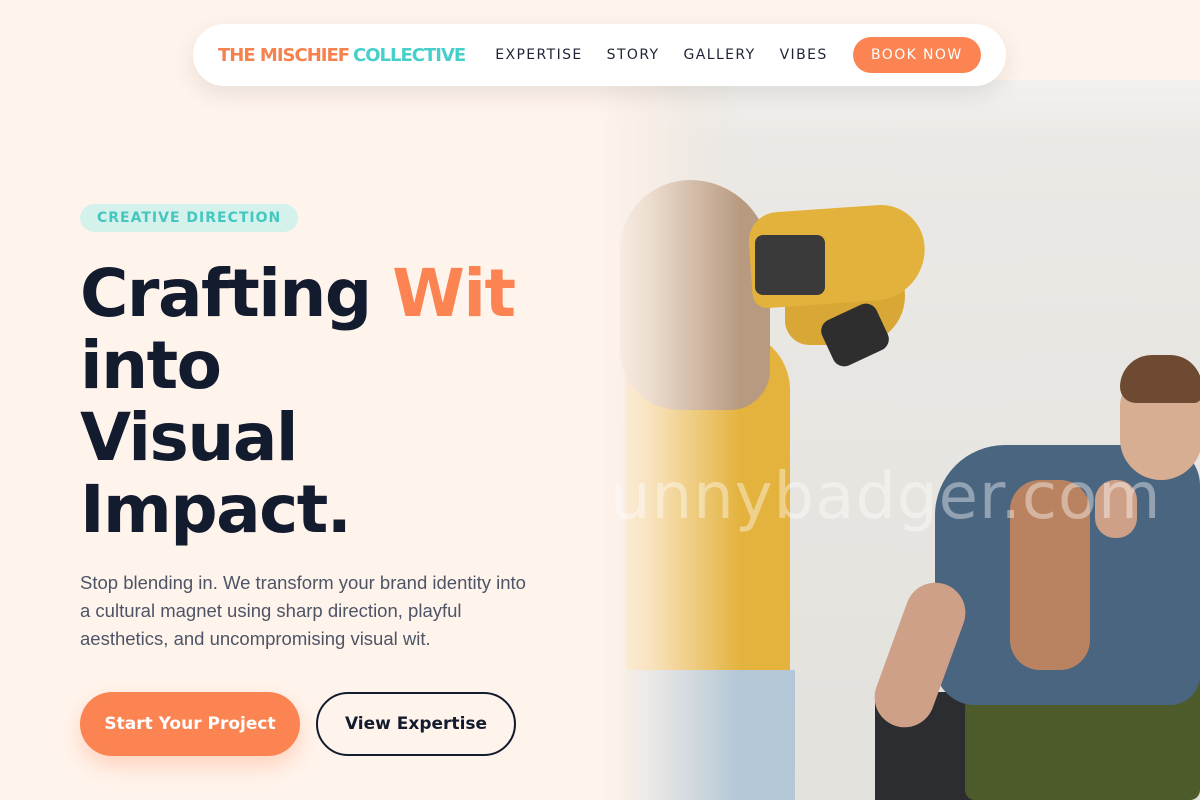  Describe the element at coordinates (151, 365) in the screenshot. I see `headline-line-2: into` at that location.